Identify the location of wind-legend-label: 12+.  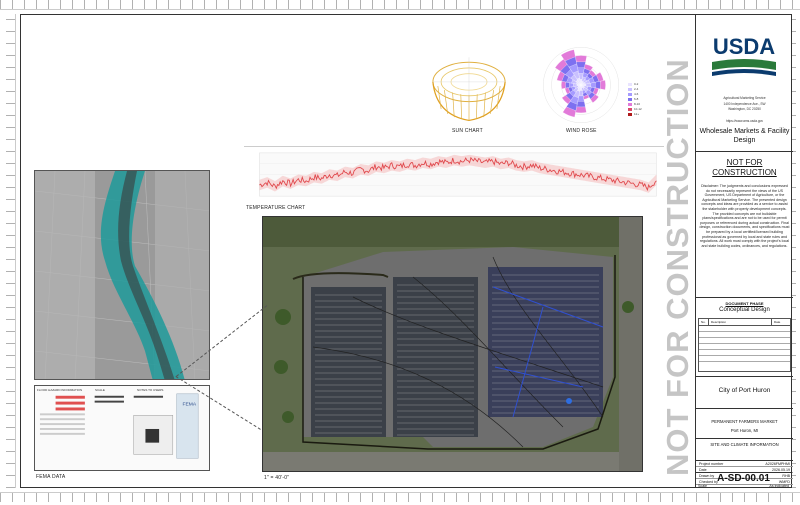
(637, 114).